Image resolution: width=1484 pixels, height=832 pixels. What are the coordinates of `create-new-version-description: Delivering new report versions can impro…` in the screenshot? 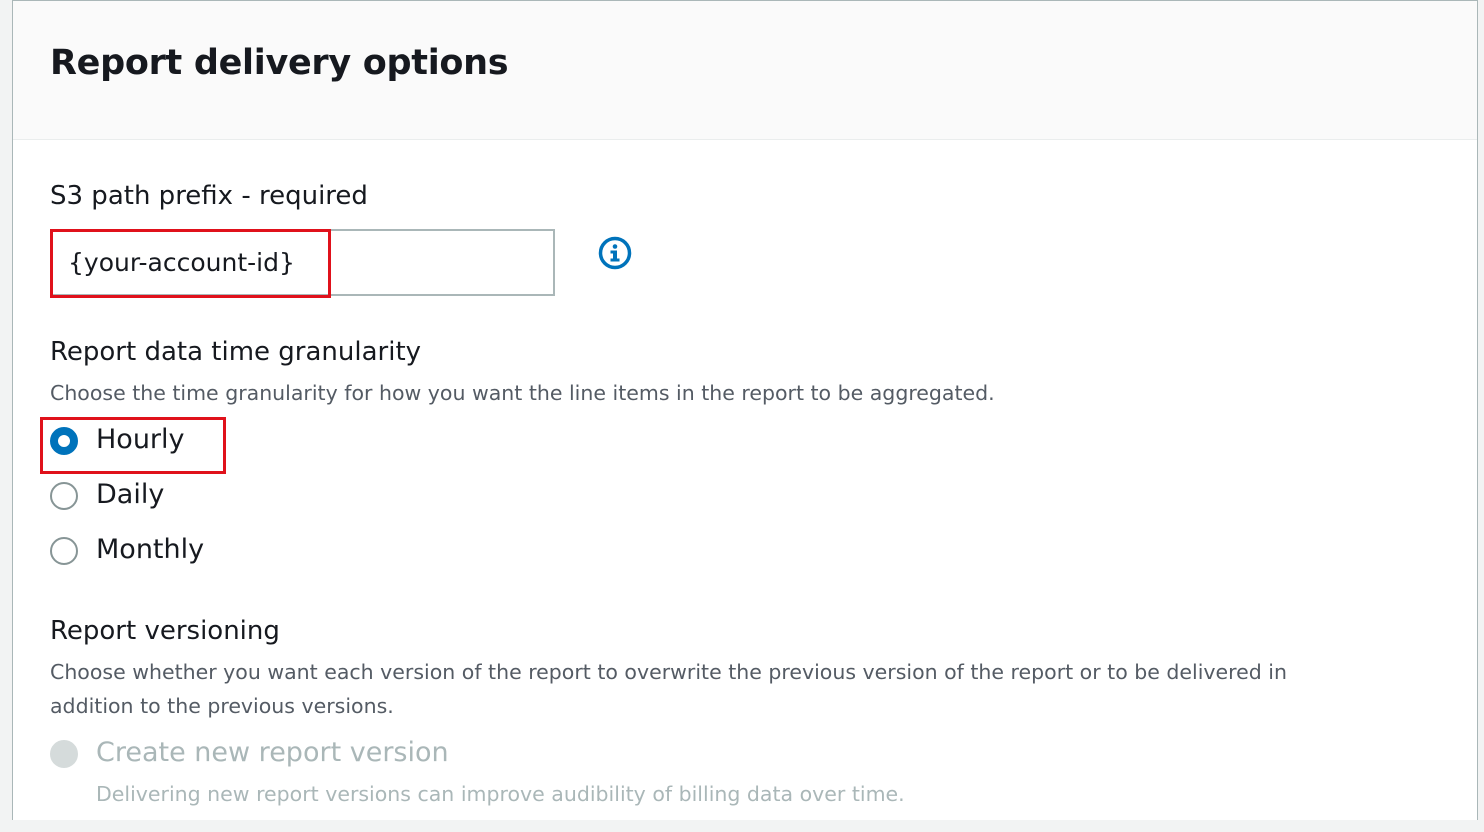 It's located at (500, 794).